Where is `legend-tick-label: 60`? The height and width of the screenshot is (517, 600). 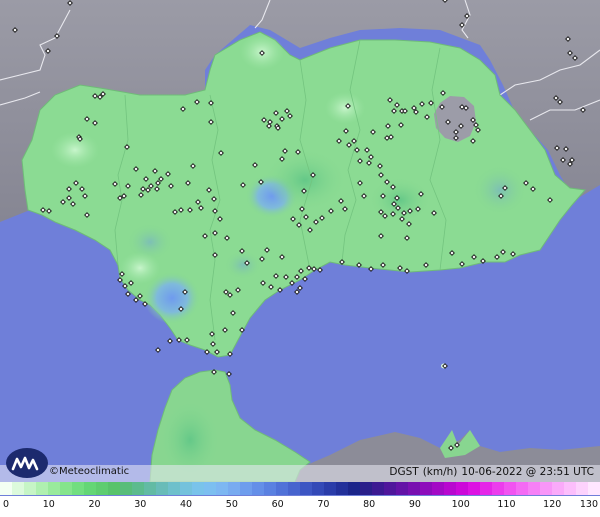
legend-tick-label: 60 is located at coordinates (277, 504).